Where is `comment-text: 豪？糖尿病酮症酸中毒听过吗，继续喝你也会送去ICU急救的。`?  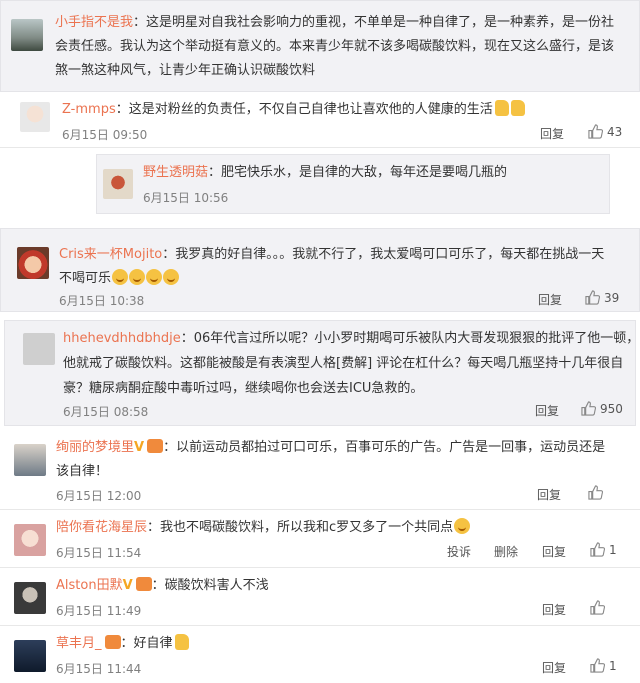 comment-text: 豪？糖尿病酮症酸中毒听过吗，继续喝你也会送去ICU急救的。 is located at coordinates (243, 388).